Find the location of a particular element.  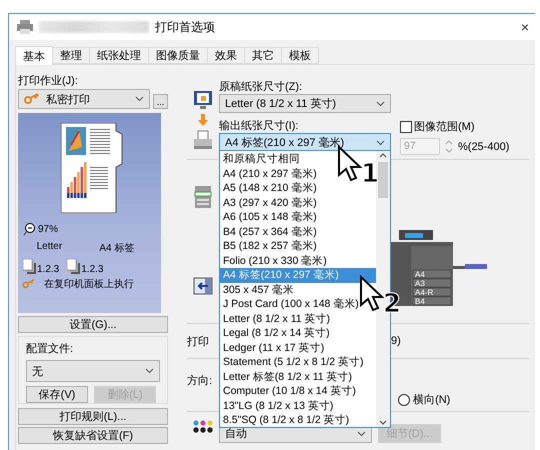

list-option: Computer (10 1/8 x 14 英寸) is located at coordinates (289, 391).